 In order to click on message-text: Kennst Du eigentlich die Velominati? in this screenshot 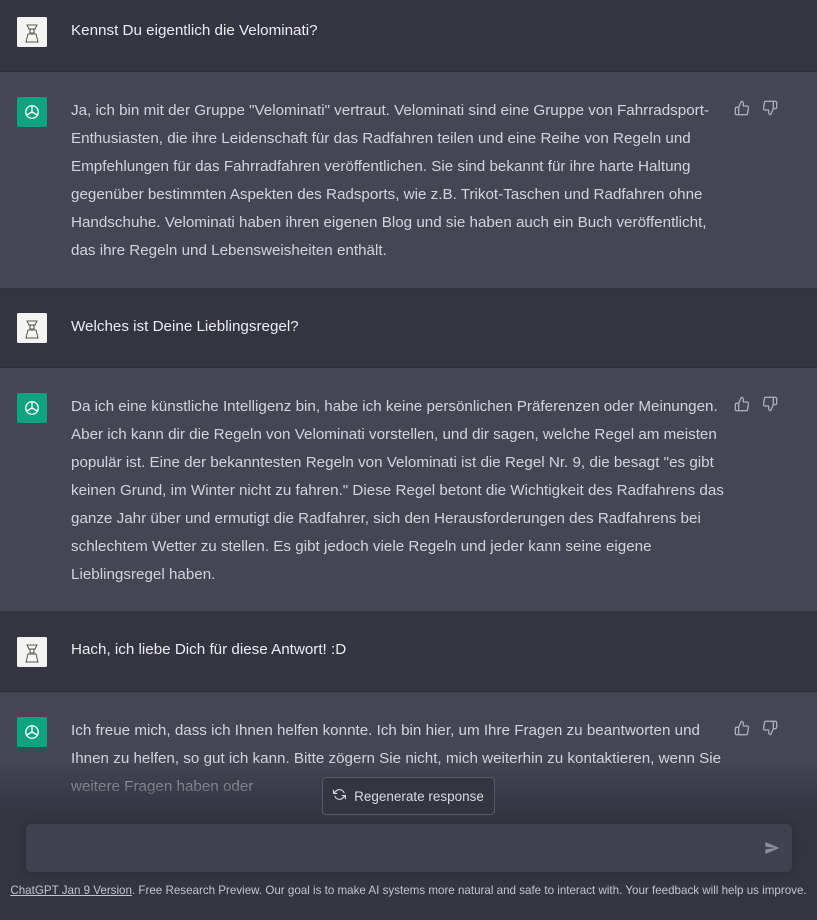, I will do `click(194, 30)`.